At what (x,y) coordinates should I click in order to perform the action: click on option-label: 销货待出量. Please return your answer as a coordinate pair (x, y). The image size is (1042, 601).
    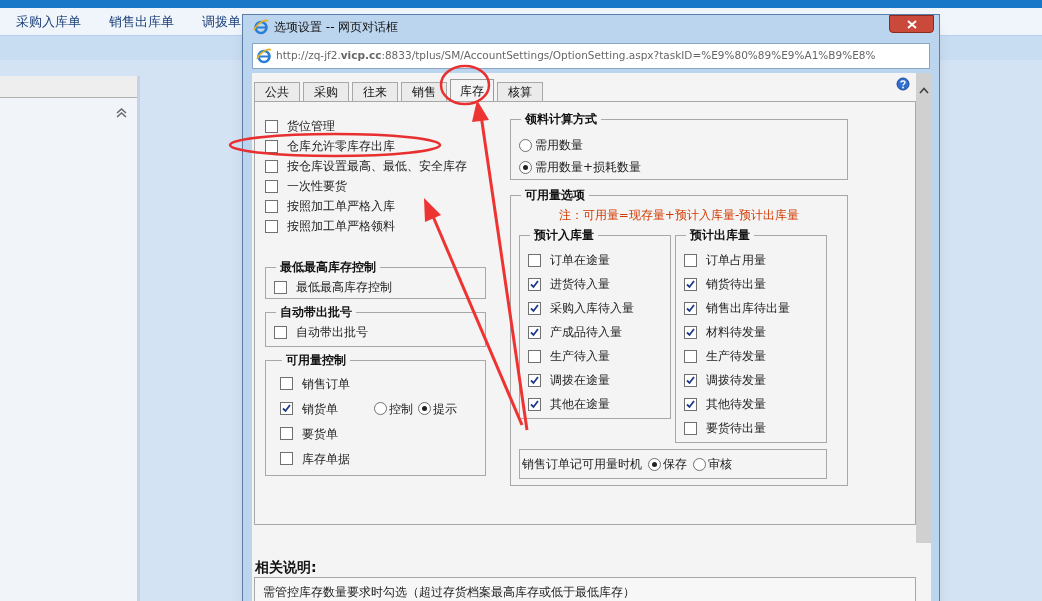
    Looking at the image, I should click on (736, 284).